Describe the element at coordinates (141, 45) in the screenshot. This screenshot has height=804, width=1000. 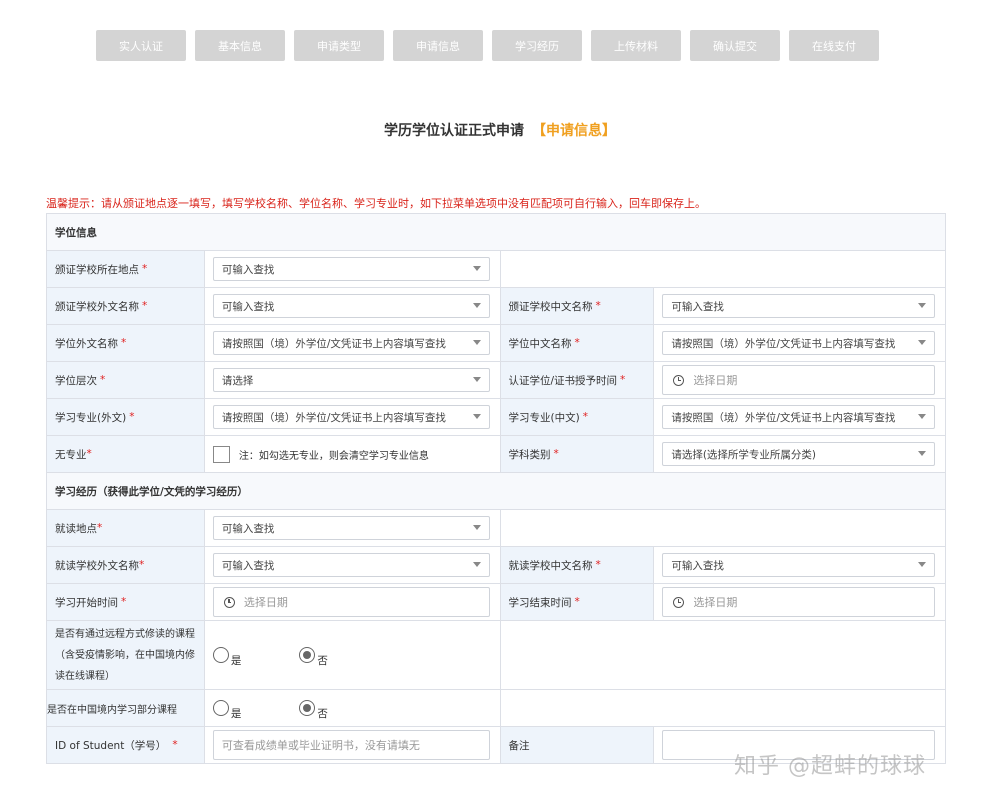
I see `step-real-person: 实人认证` at that location.